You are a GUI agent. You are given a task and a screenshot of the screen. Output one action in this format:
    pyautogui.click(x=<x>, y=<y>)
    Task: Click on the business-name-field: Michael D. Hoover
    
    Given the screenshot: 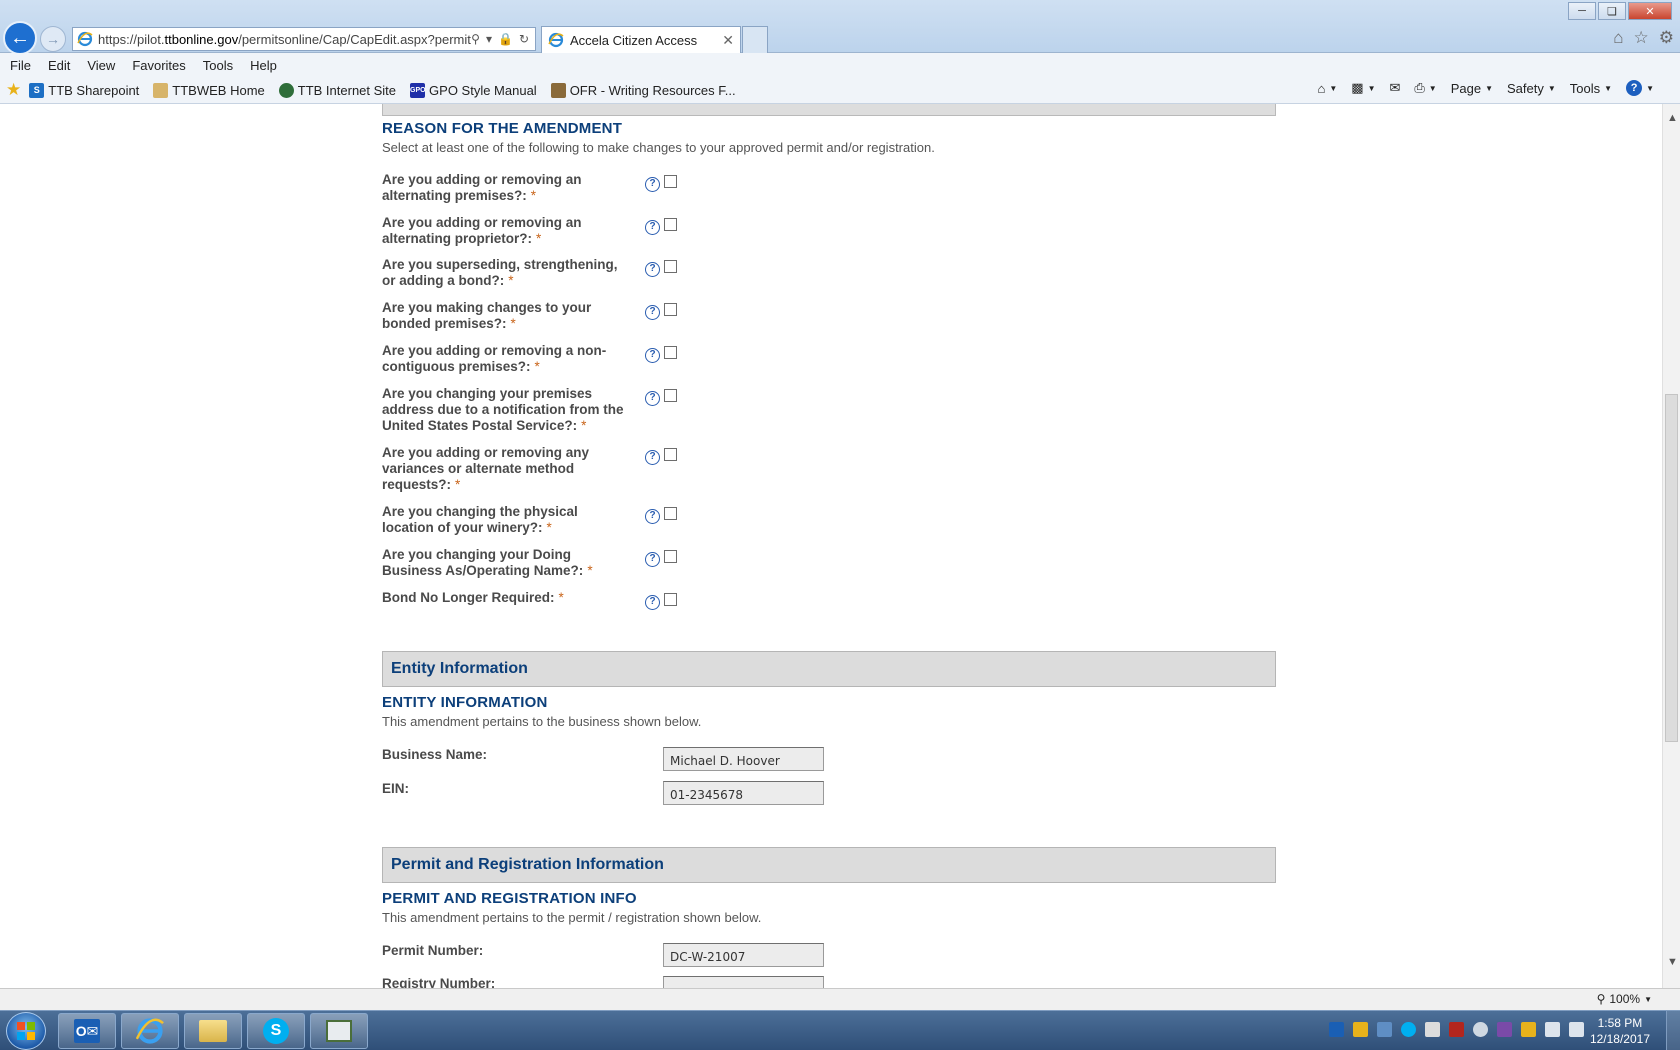 What is the action you would take?
    pyautogui.click(x=743, y=759)
    